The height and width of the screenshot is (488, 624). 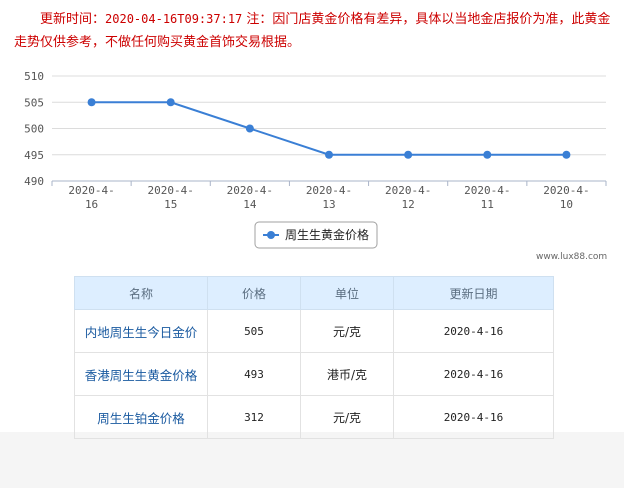 What do you see at coordinates (141, 374) in the screenshot?
I see `row-name-link: 香港周生生黄金价格` at bounding box center [141, 374].